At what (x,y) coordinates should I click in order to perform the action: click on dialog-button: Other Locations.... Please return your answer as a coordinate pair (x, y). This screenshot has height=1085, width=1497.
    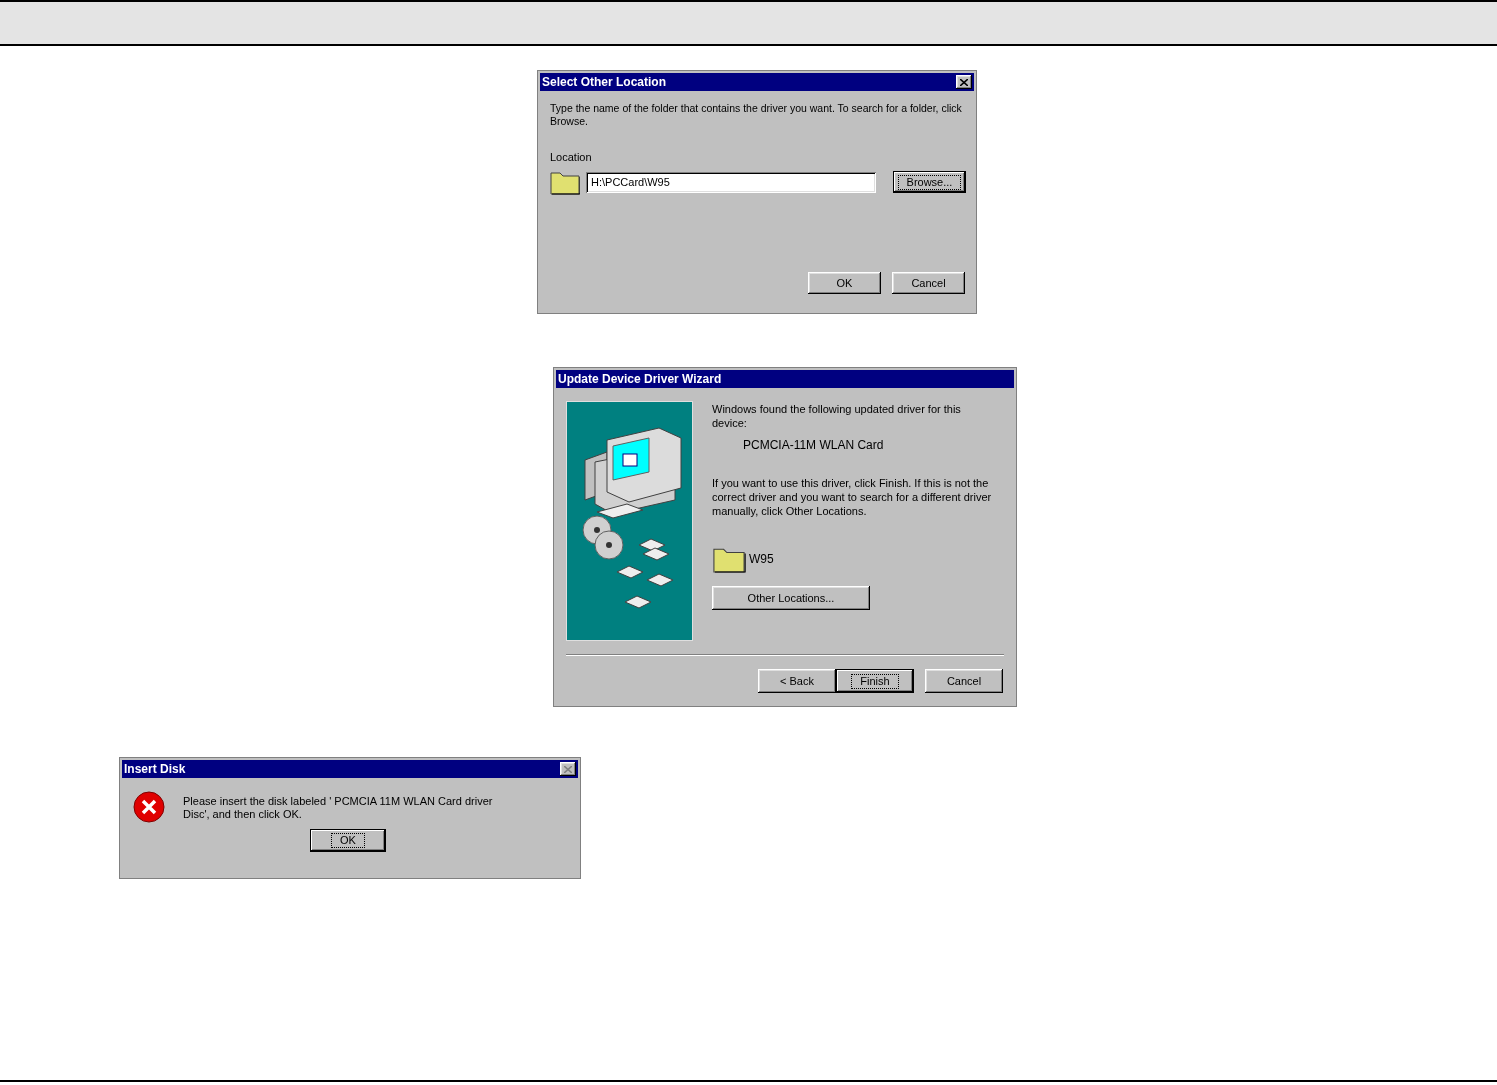
    Looking at the image, I should click on (791, 598).